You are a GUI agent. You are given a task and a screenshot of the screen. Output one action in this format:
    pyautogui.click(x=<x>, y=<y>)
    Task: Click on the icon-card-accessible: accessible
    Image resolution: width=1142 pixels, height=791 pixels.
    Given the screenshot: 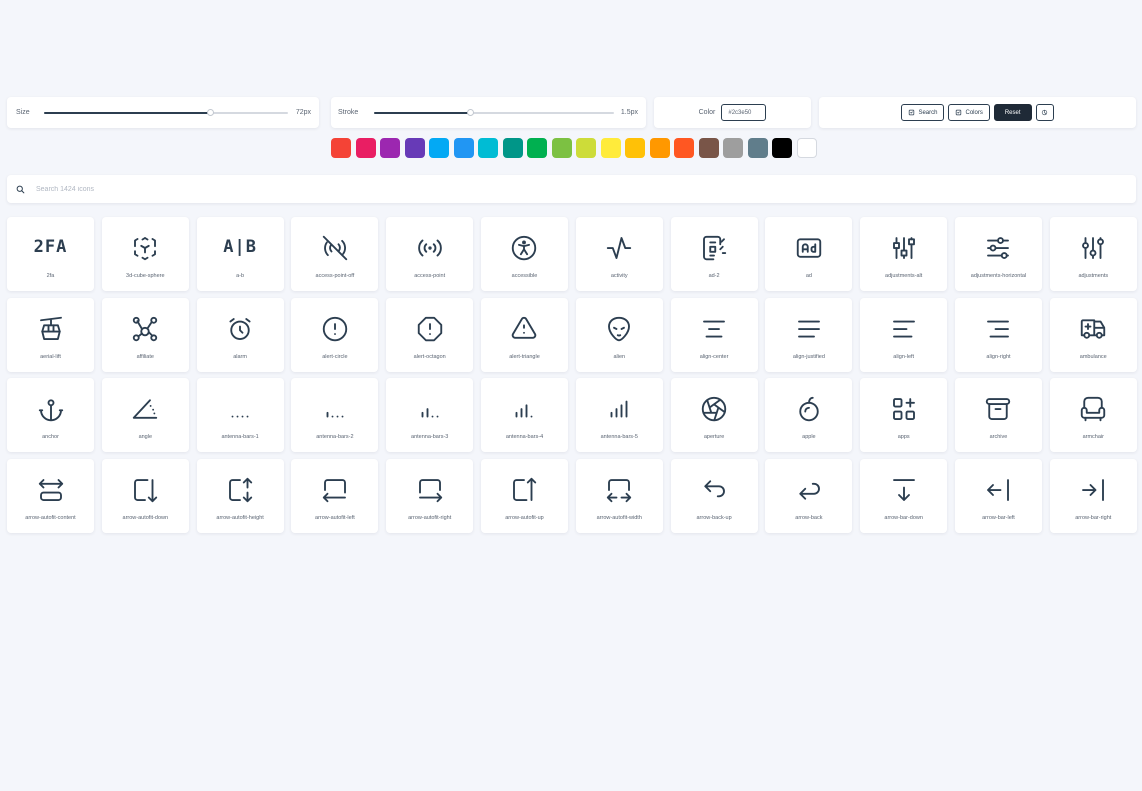 What is the action you would take?
    pyautogui.click(x=524, y=254)
    